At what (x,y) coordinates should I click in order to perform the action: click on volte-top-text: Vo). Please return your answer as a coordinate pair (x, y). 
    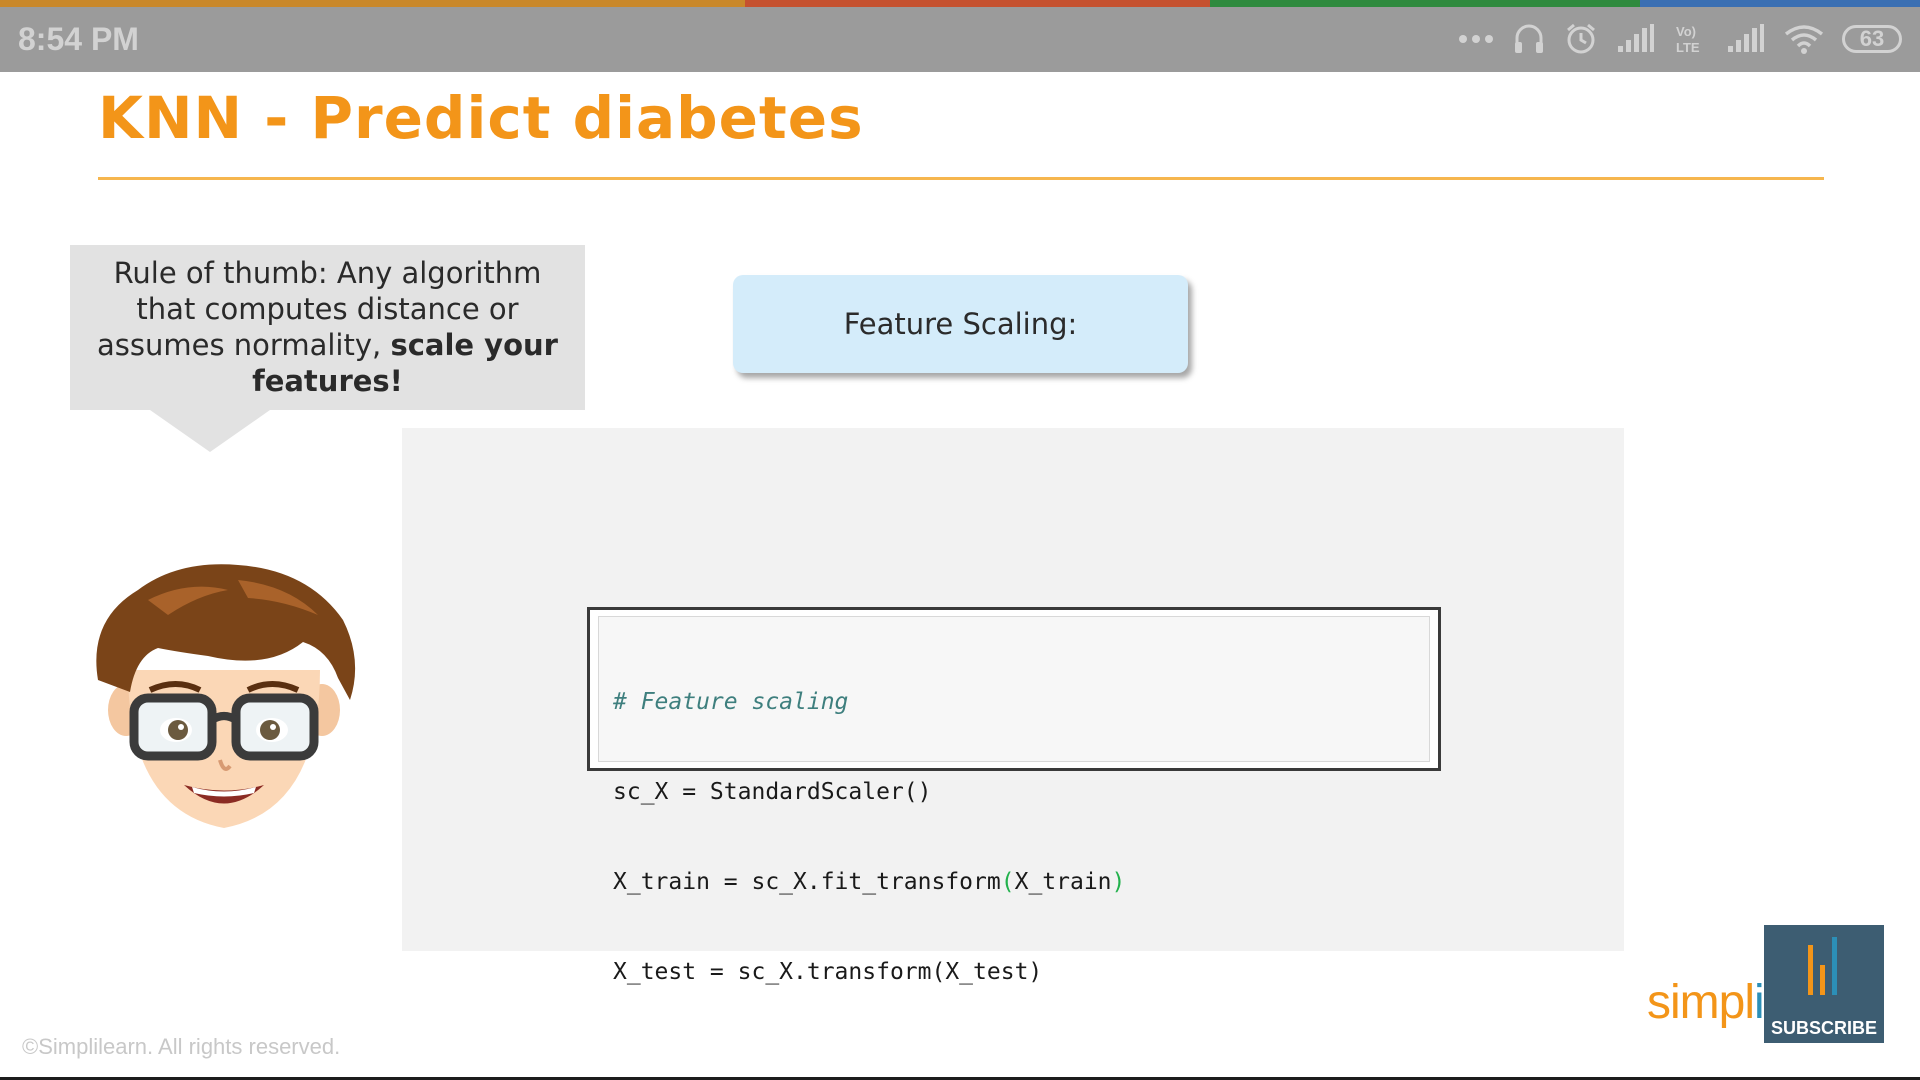
    Looking at the image, I should click on (1686, 31).